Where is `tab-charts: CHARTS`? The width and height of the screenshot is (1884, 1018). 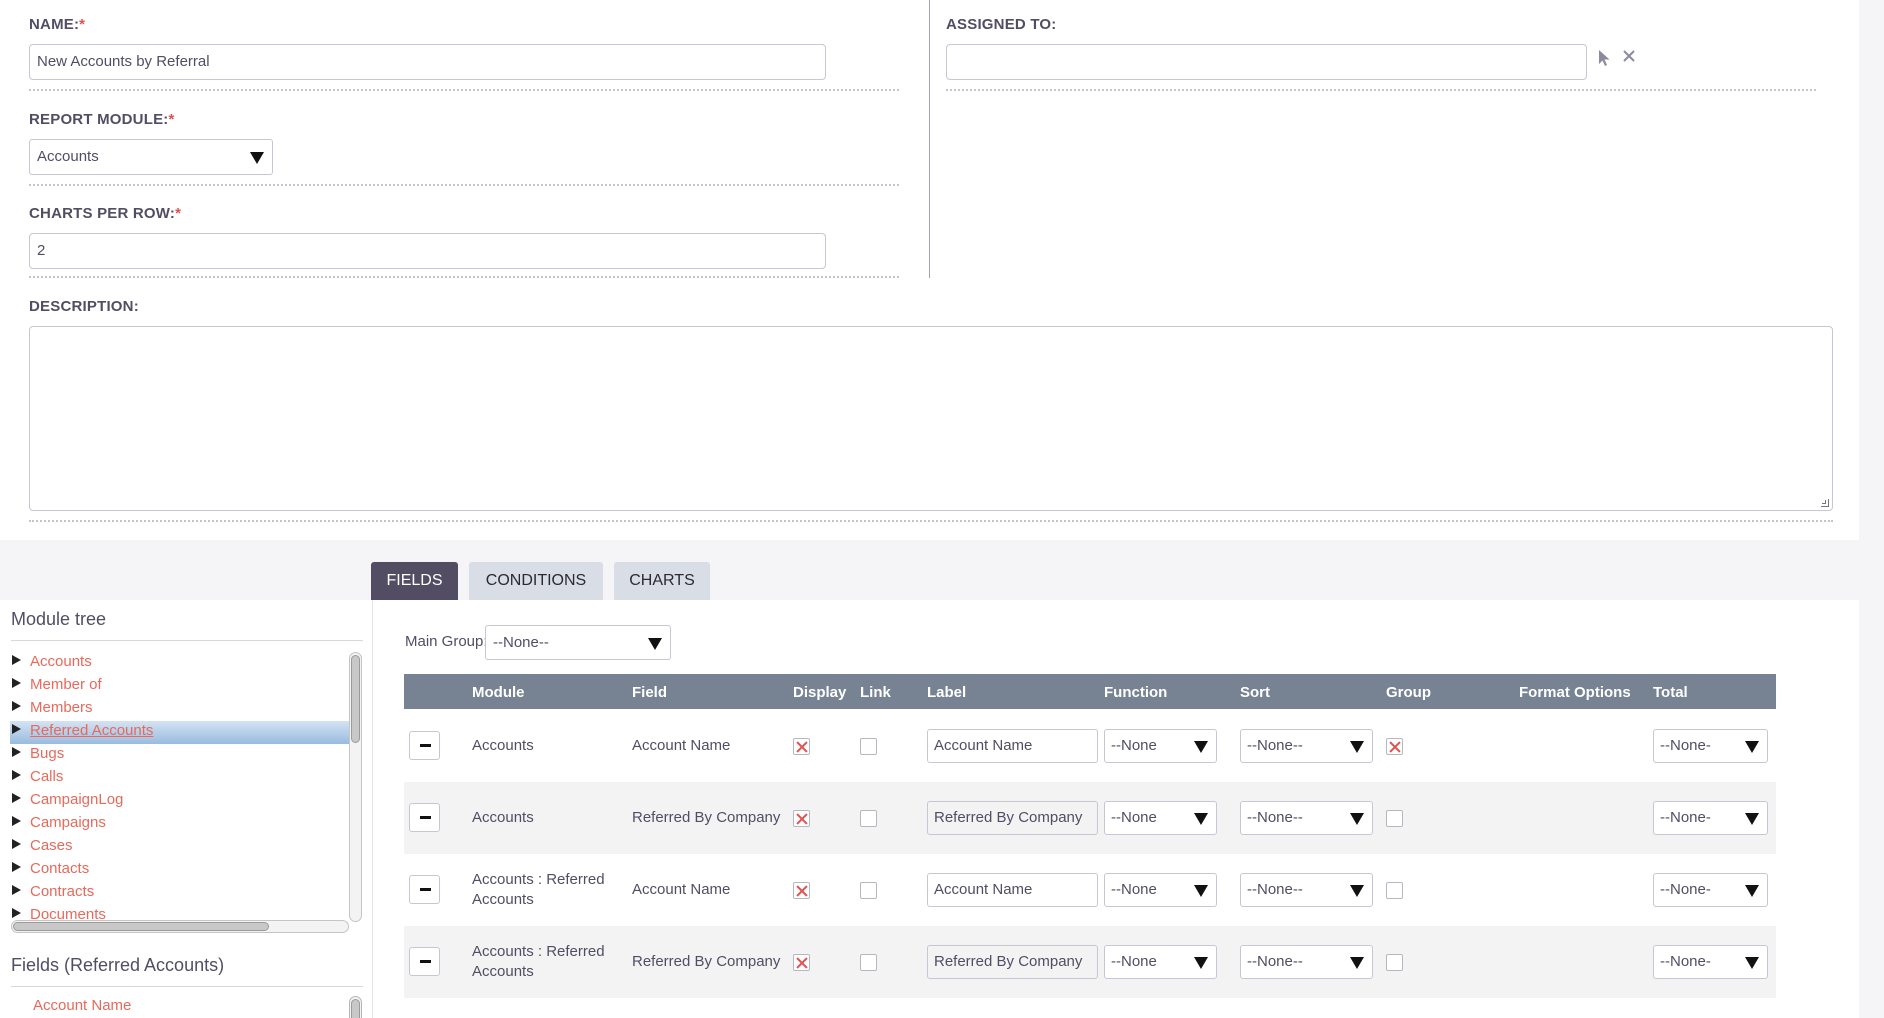
tab-charts: CHARTS is located at coordinates (662, 581).